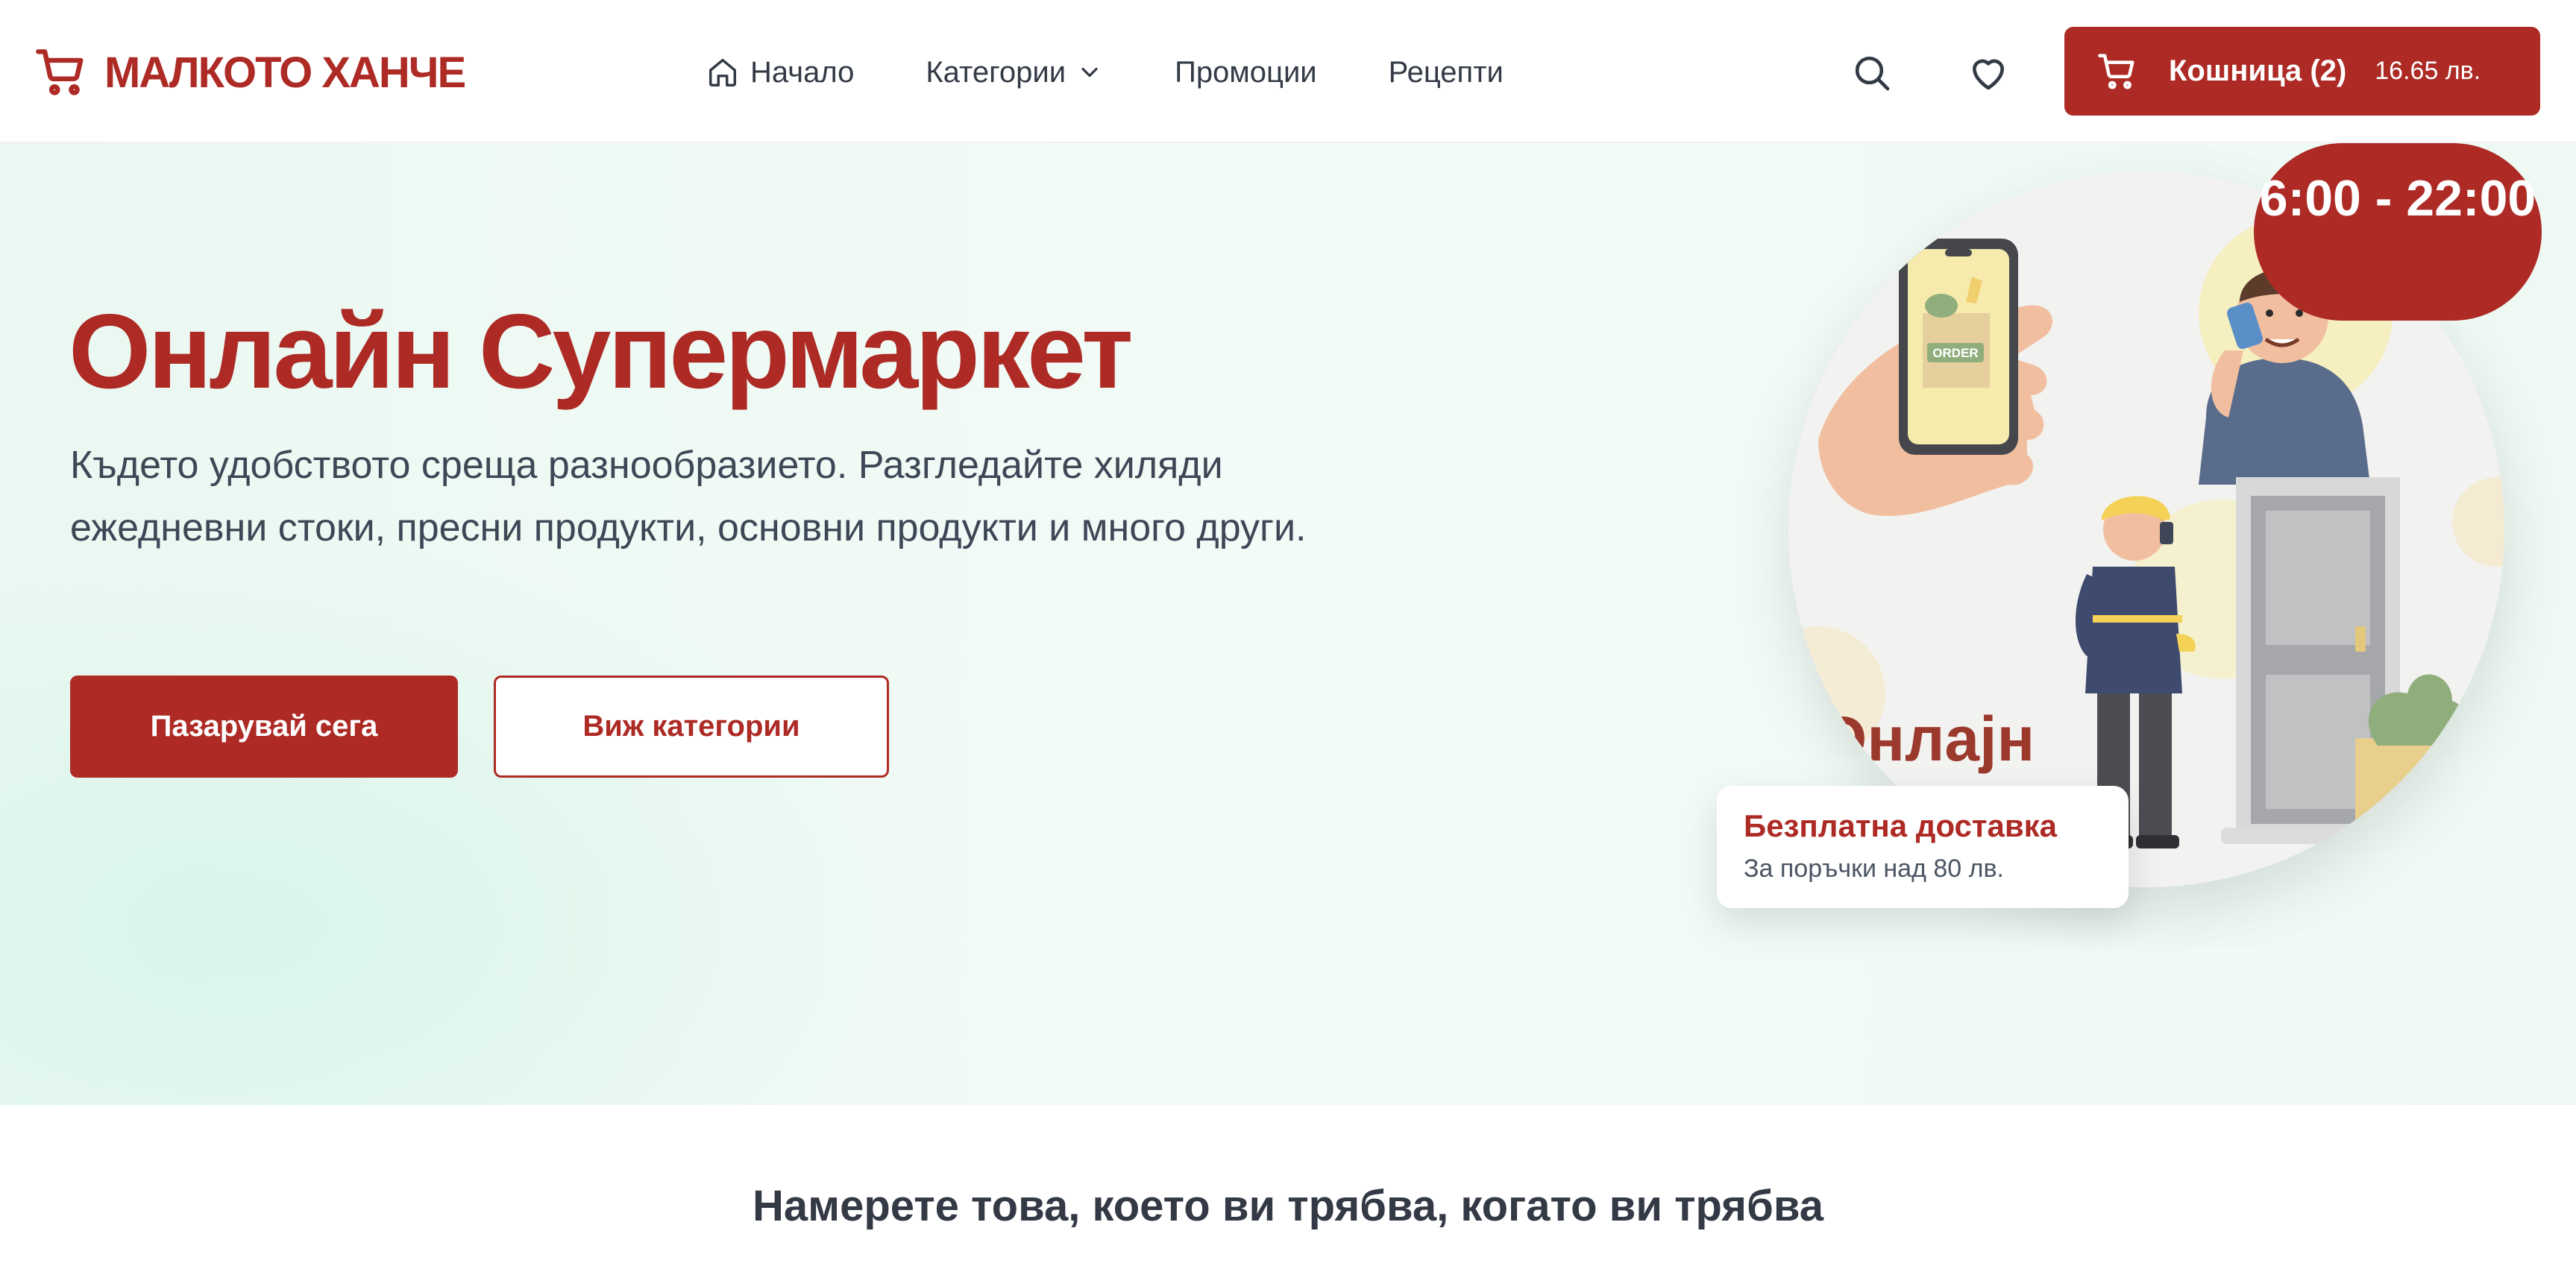 This screenshot has width=2576, height=1272. What do you see at coordinates (1927, 739) in the screenshot?
I see `illustration-caption: Онлајн` at bounding box center [1927, 739].